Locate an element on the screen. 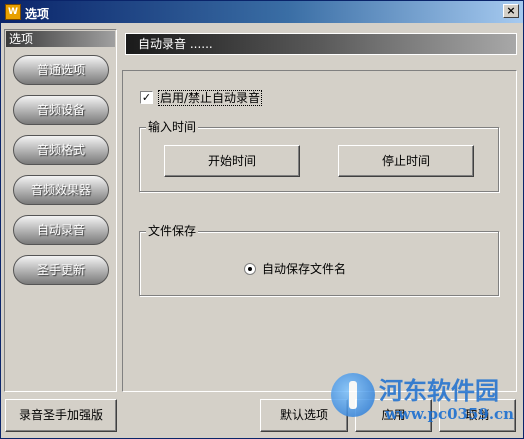 This screenshot has height=439, width=524. sidebar-item-audio-format: 音频格式 is located at coordinates (61, 150).